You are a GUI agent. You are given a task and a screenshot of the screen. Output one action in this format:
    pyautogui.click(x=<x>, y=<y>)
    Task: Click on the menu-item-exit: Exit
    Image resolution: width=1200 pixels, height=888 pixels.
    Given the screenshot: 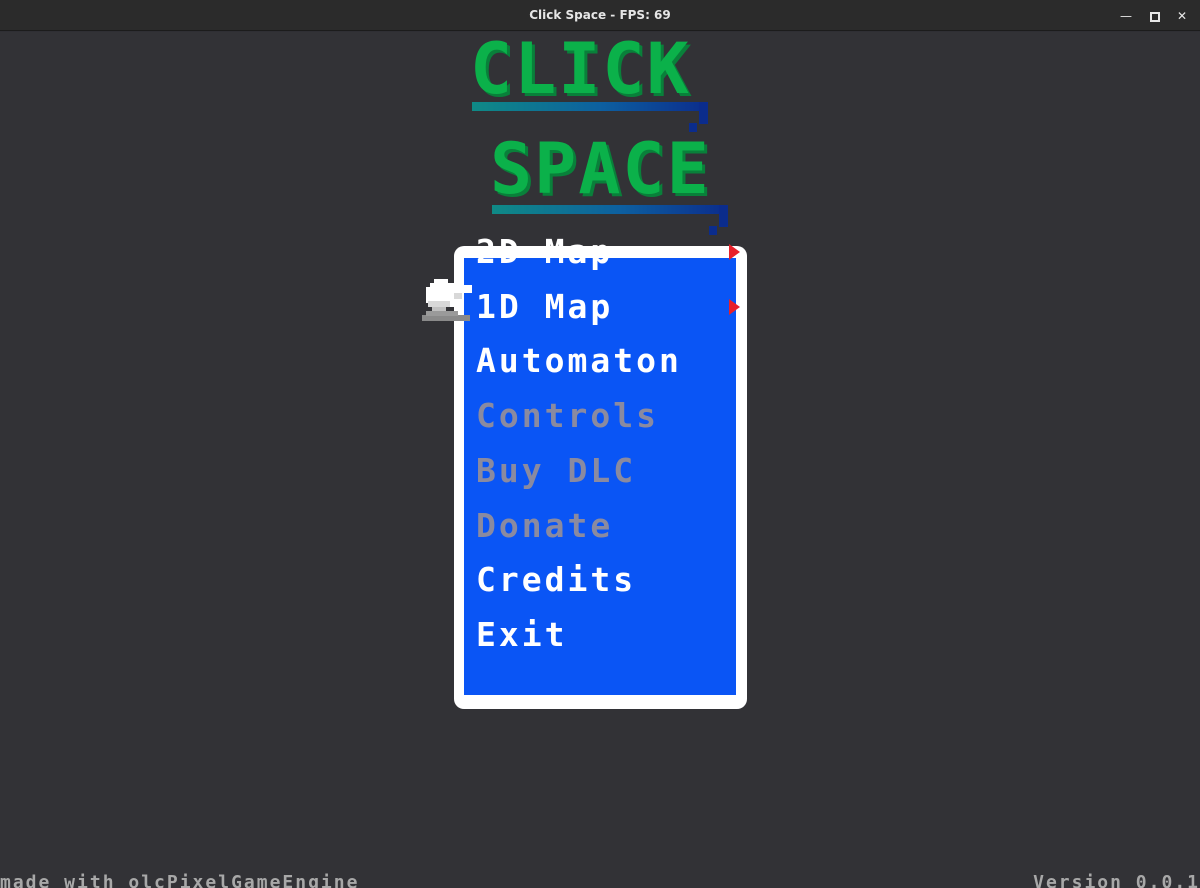 What is the action you would take?
    pyautogui.click(x=604, y=635)
    